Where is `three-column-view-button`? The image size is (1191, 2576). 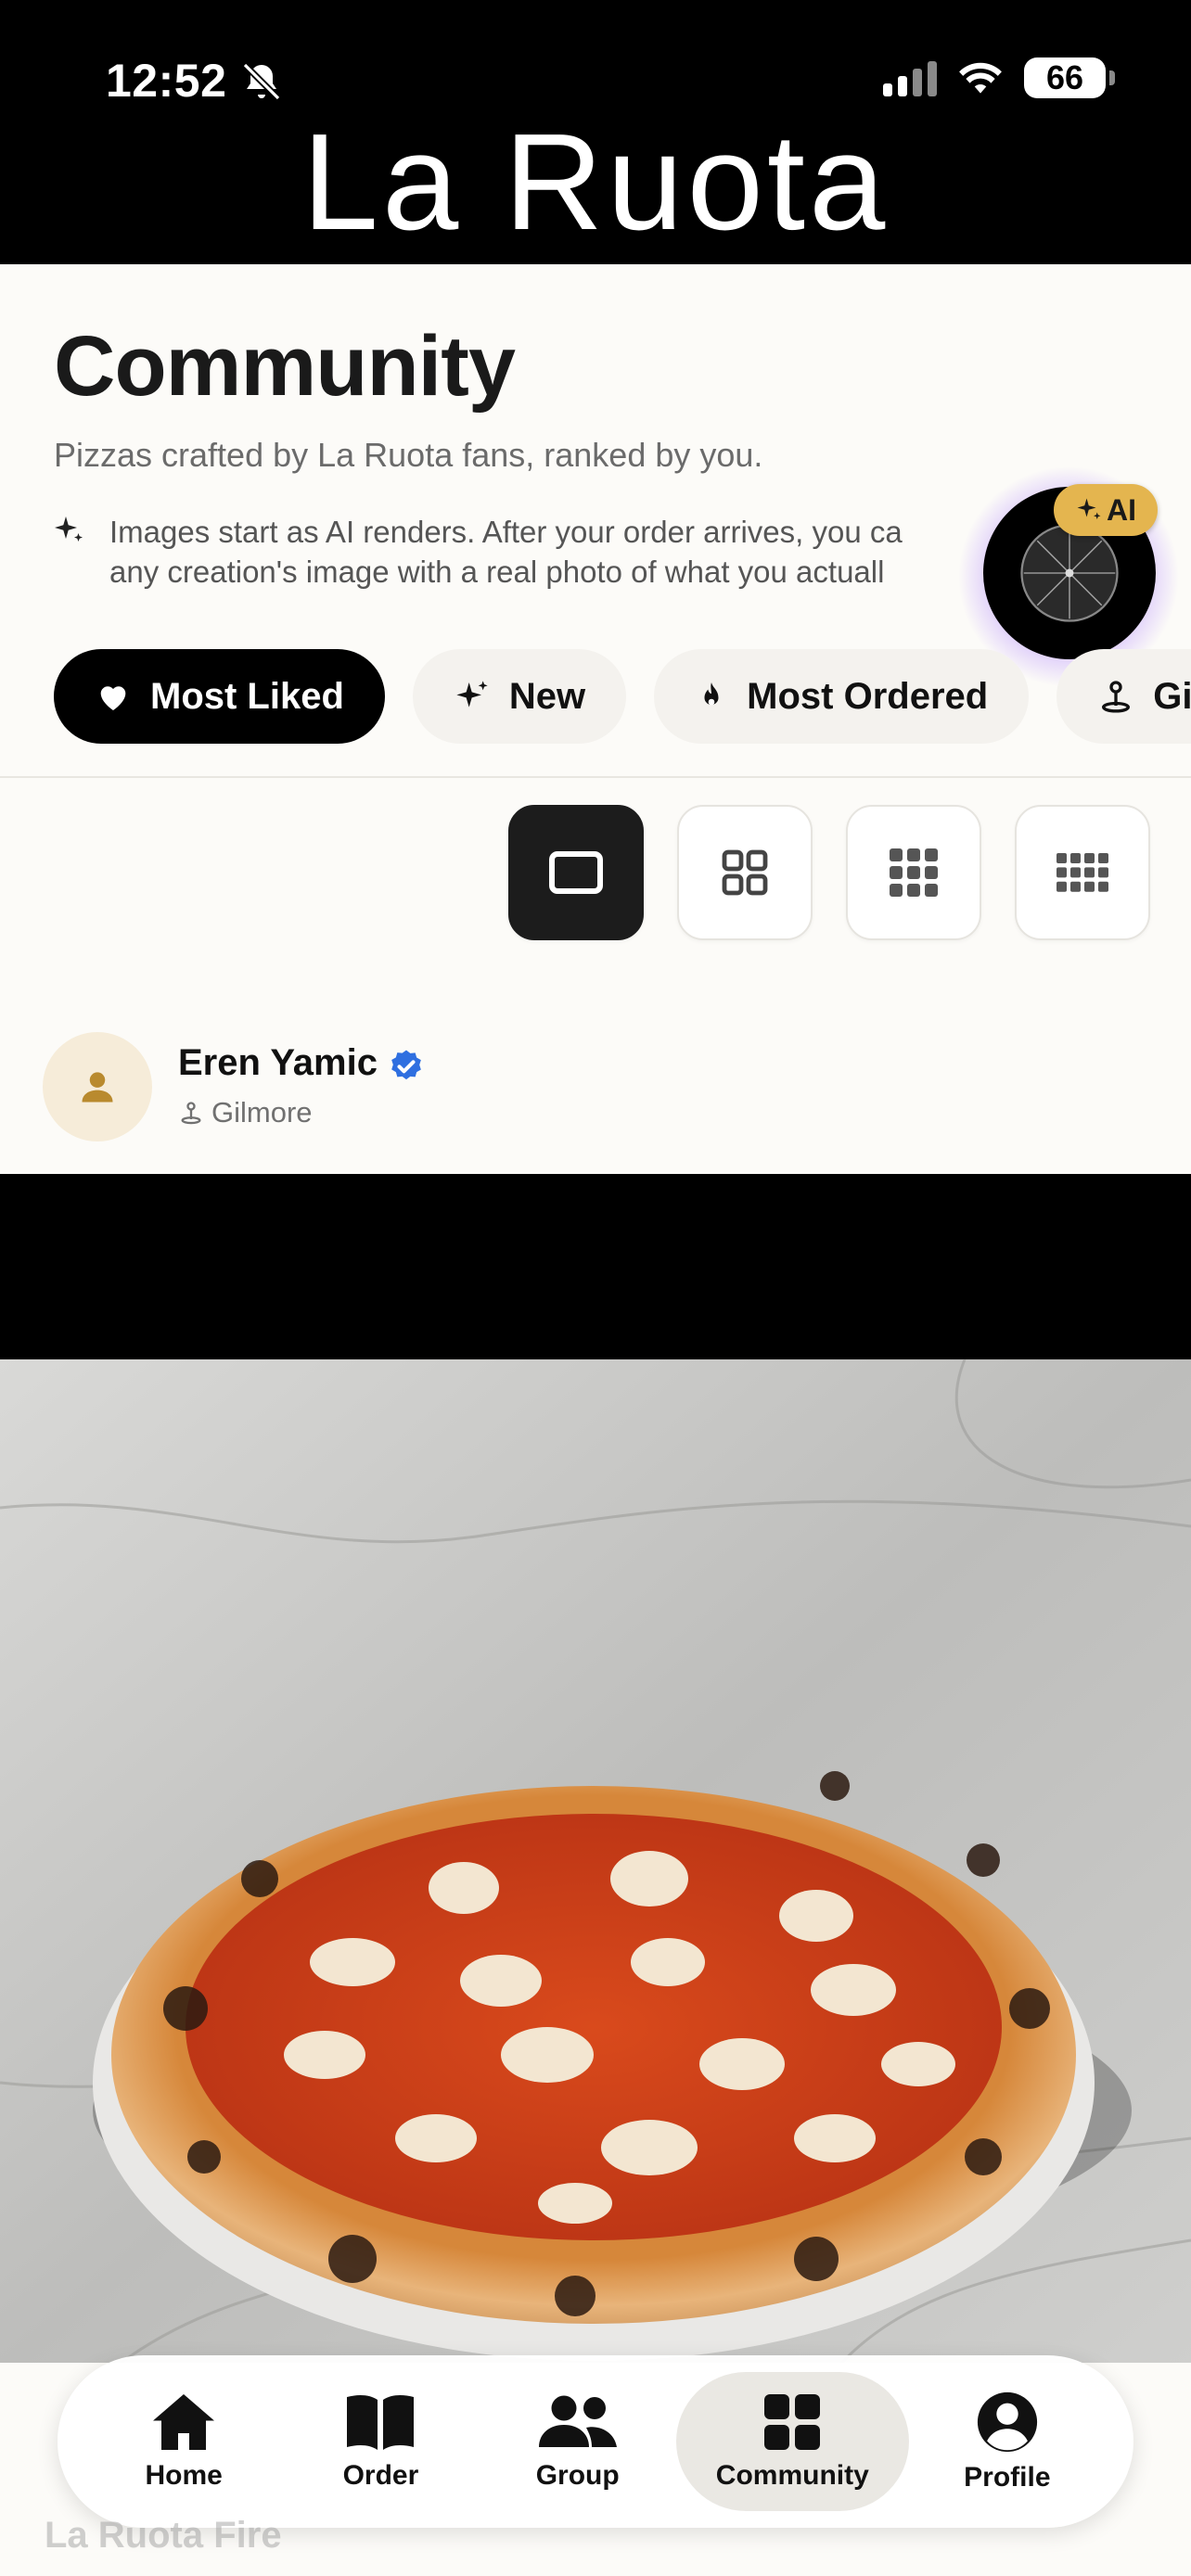
three-column-view-button is located at coordinates (913, 873).